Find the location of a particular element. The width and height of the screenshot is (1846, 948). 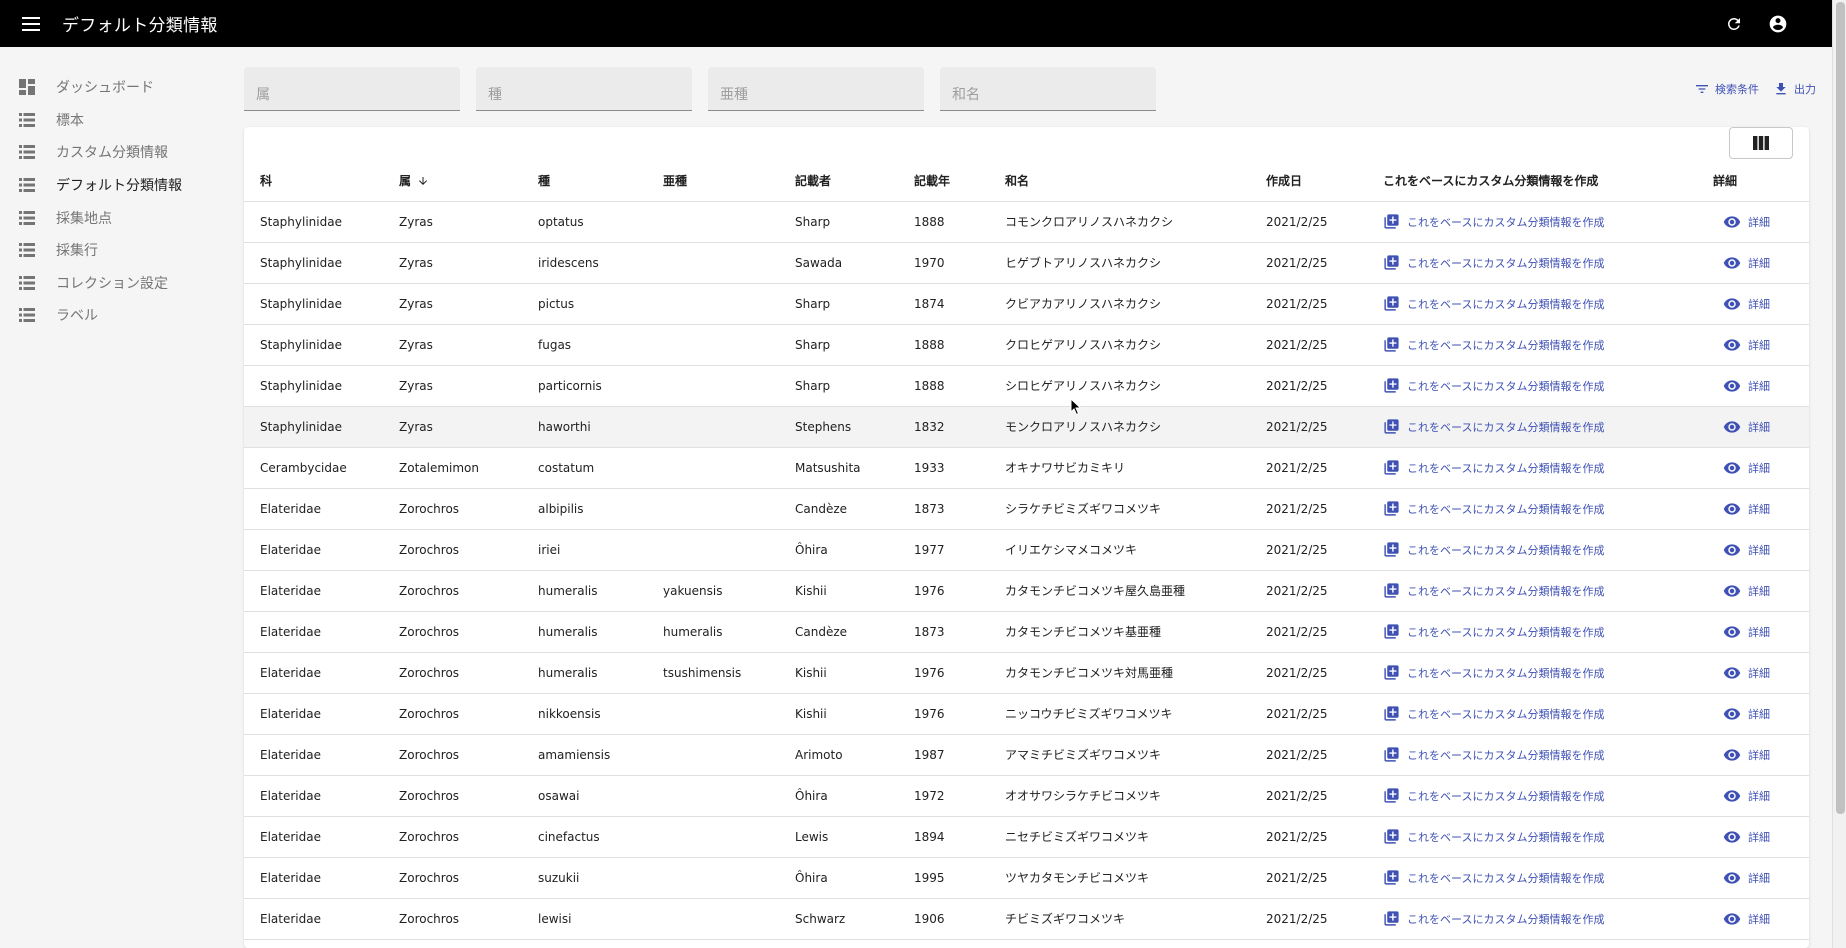

subspecies-input is located at coordinates (816, 88).